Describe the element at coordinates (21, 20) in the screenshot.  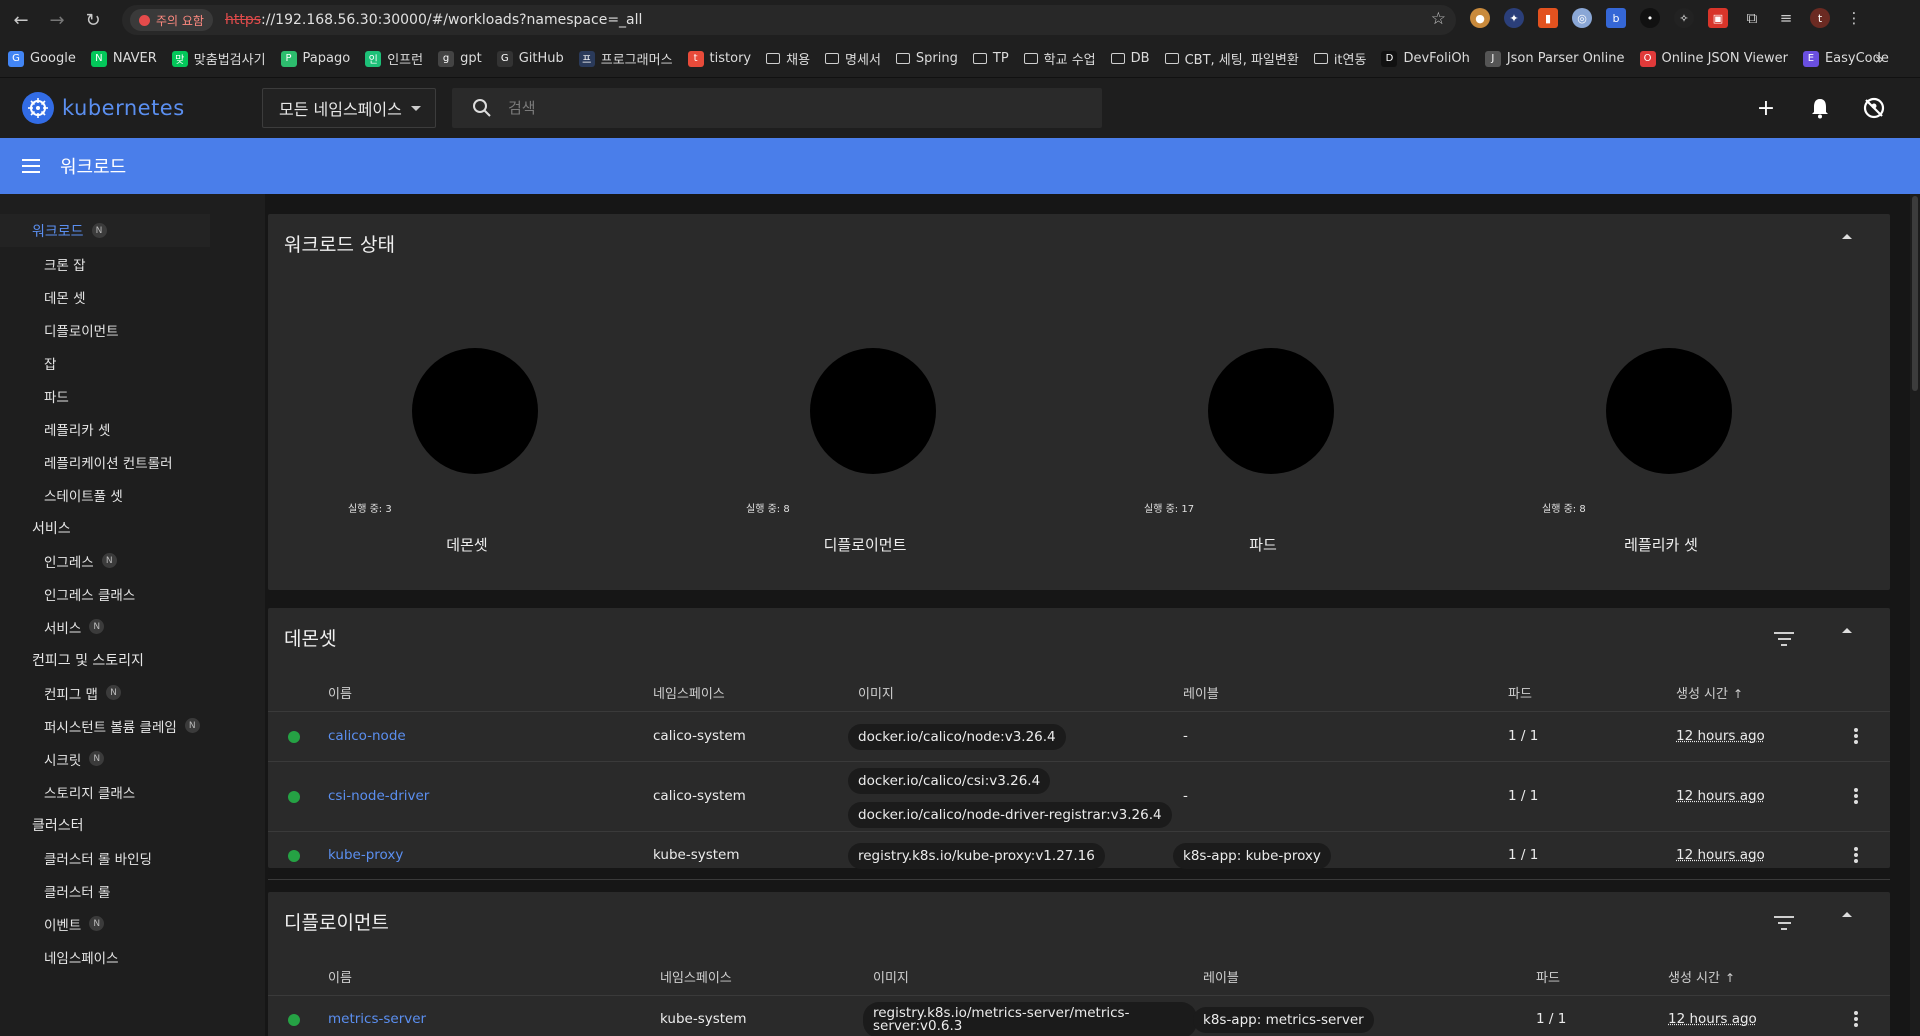
I see `back-icon: ←` at that location.